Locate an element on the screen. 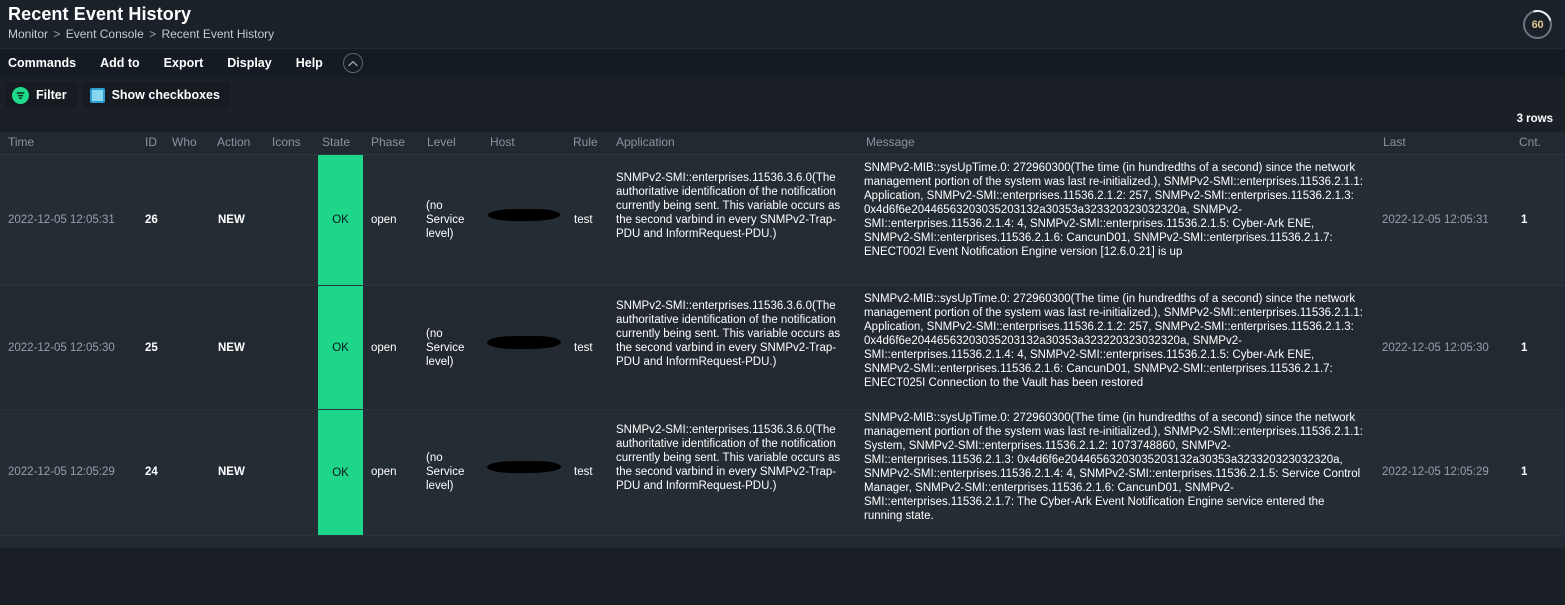 The image size is (1565, 605). filter-button-label: Filter is located at coordinates (51, 95).